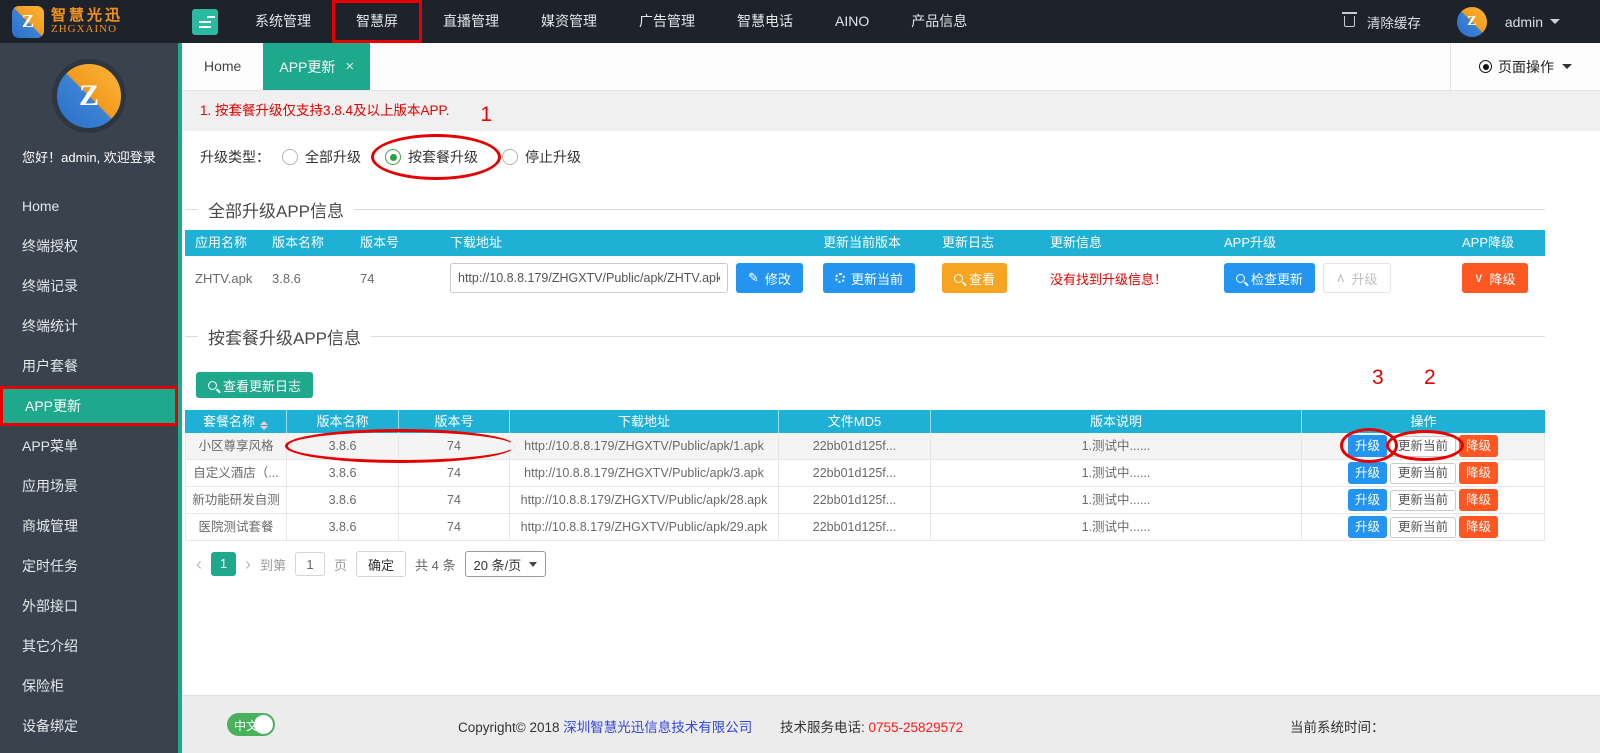  Describe the element at coordinates (436, 141) in the screenshot. I see `radio-option: 按套餐升级 1` at that location.